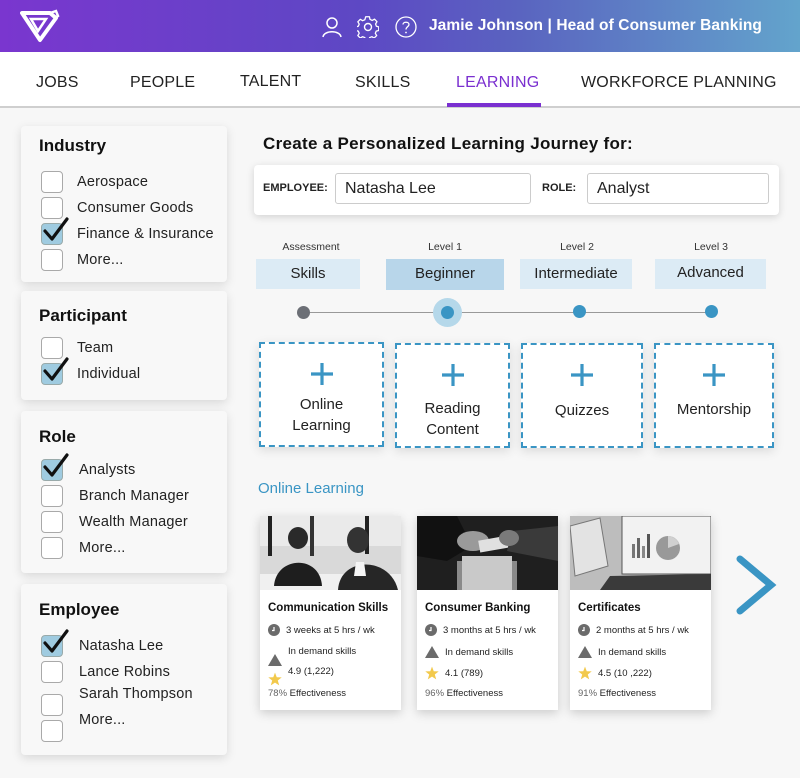  What do you see at coordinates (308, 274) in the screenshot?
I see `level-skills: Skills` at bounding box center [308, 274].